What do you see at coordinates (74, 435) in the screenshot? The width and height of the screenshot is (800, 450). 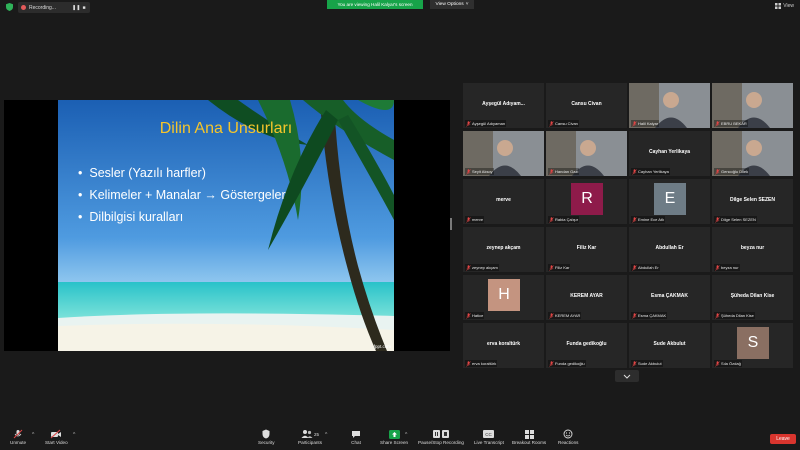 I see `video-options-caret: ^` at bounding box center [74, 435].